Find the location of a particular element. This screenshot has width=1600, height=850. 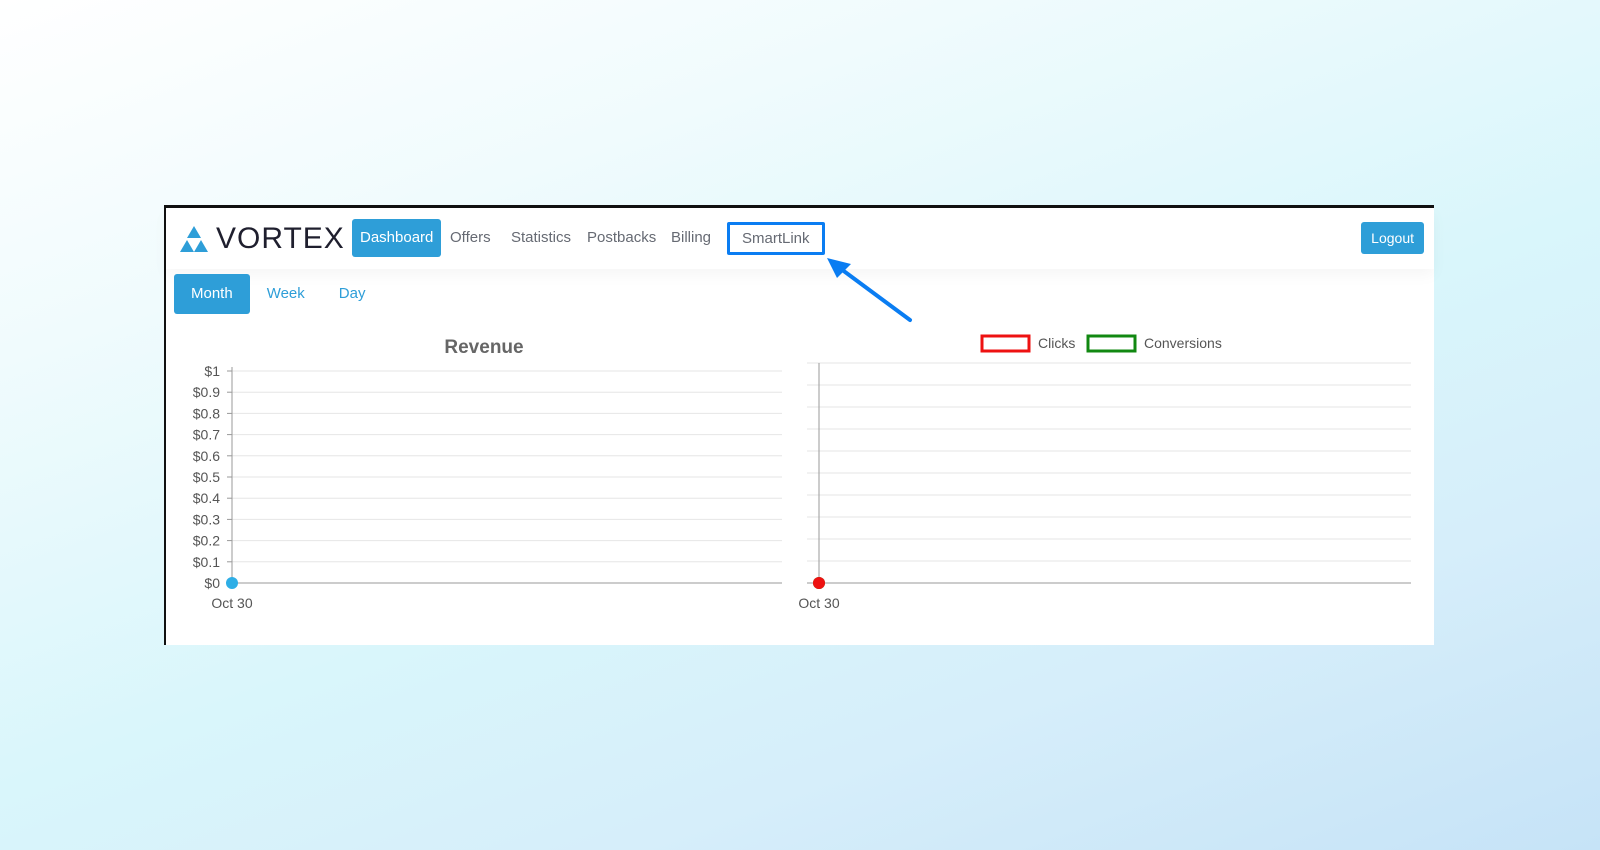

revenue-y-tick-label: $0.2 is located at coordinates (206, 541).